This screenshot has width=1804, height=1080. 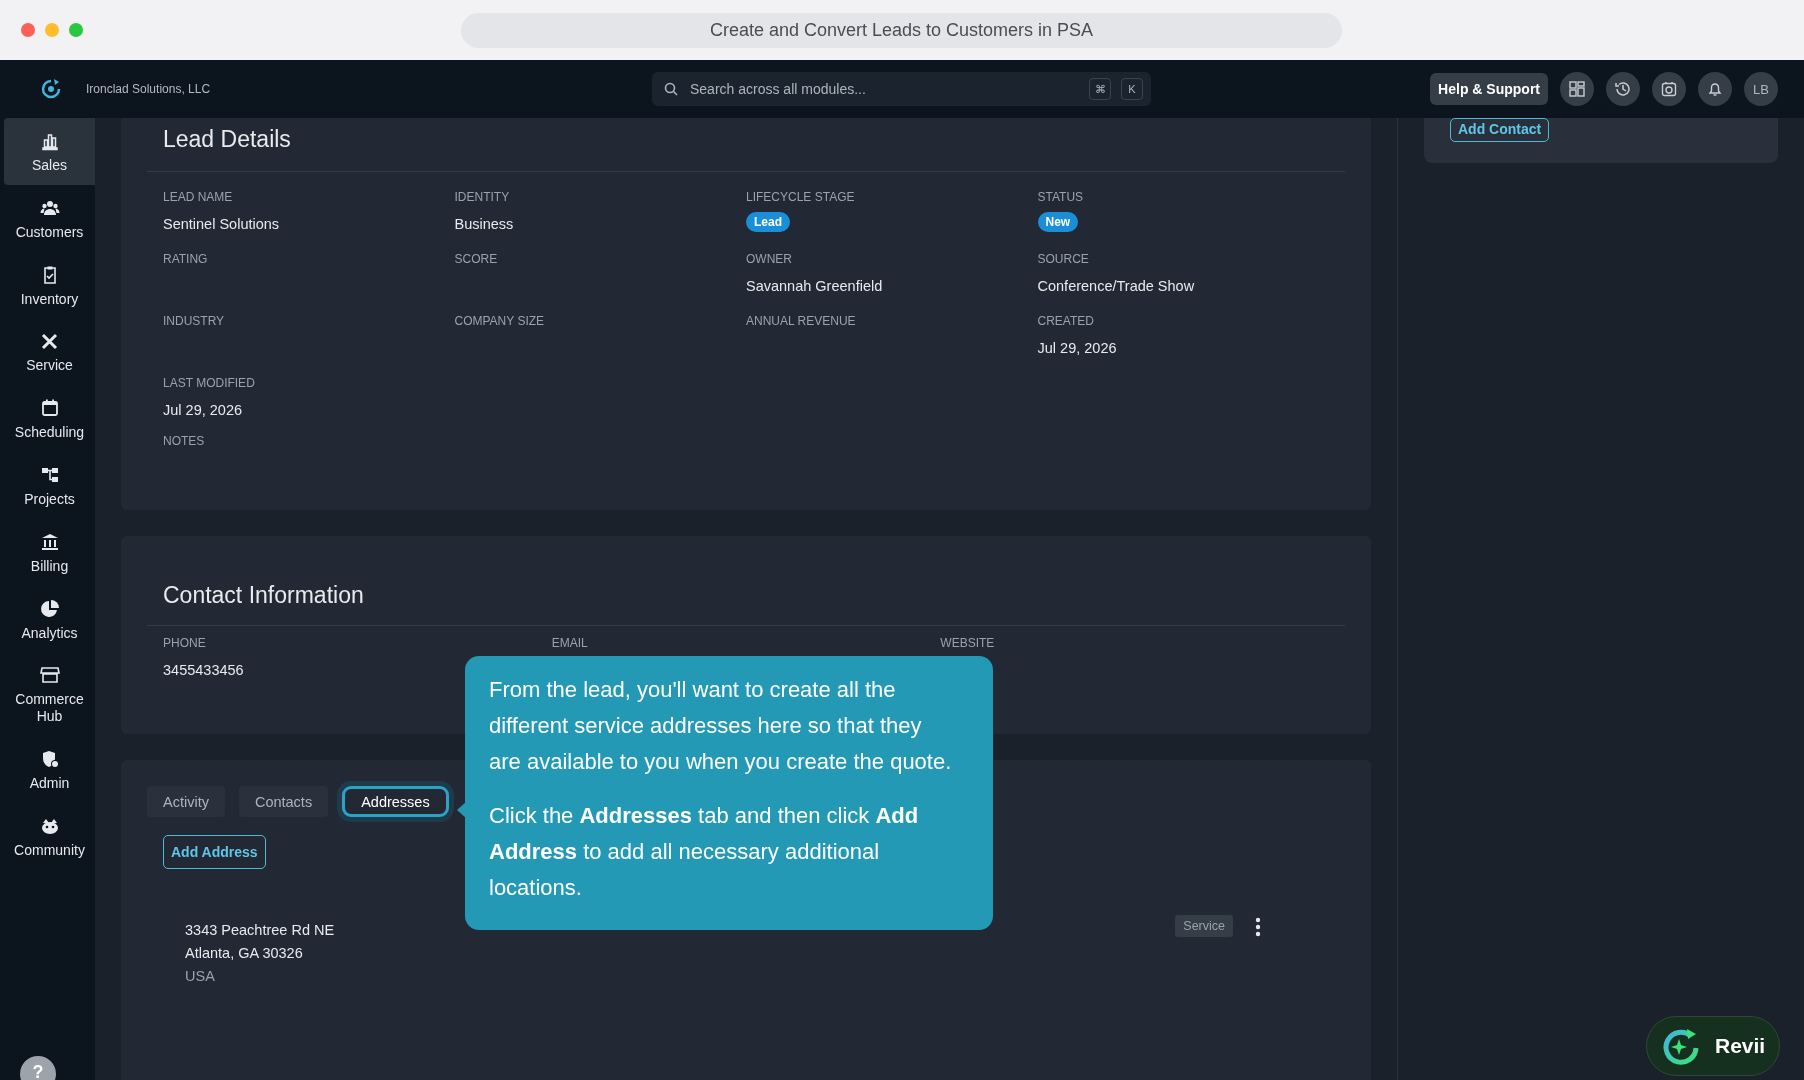 I want to click on window-title: Create and Convert Leads to Customers in PSA, so click(x=901, y=30).